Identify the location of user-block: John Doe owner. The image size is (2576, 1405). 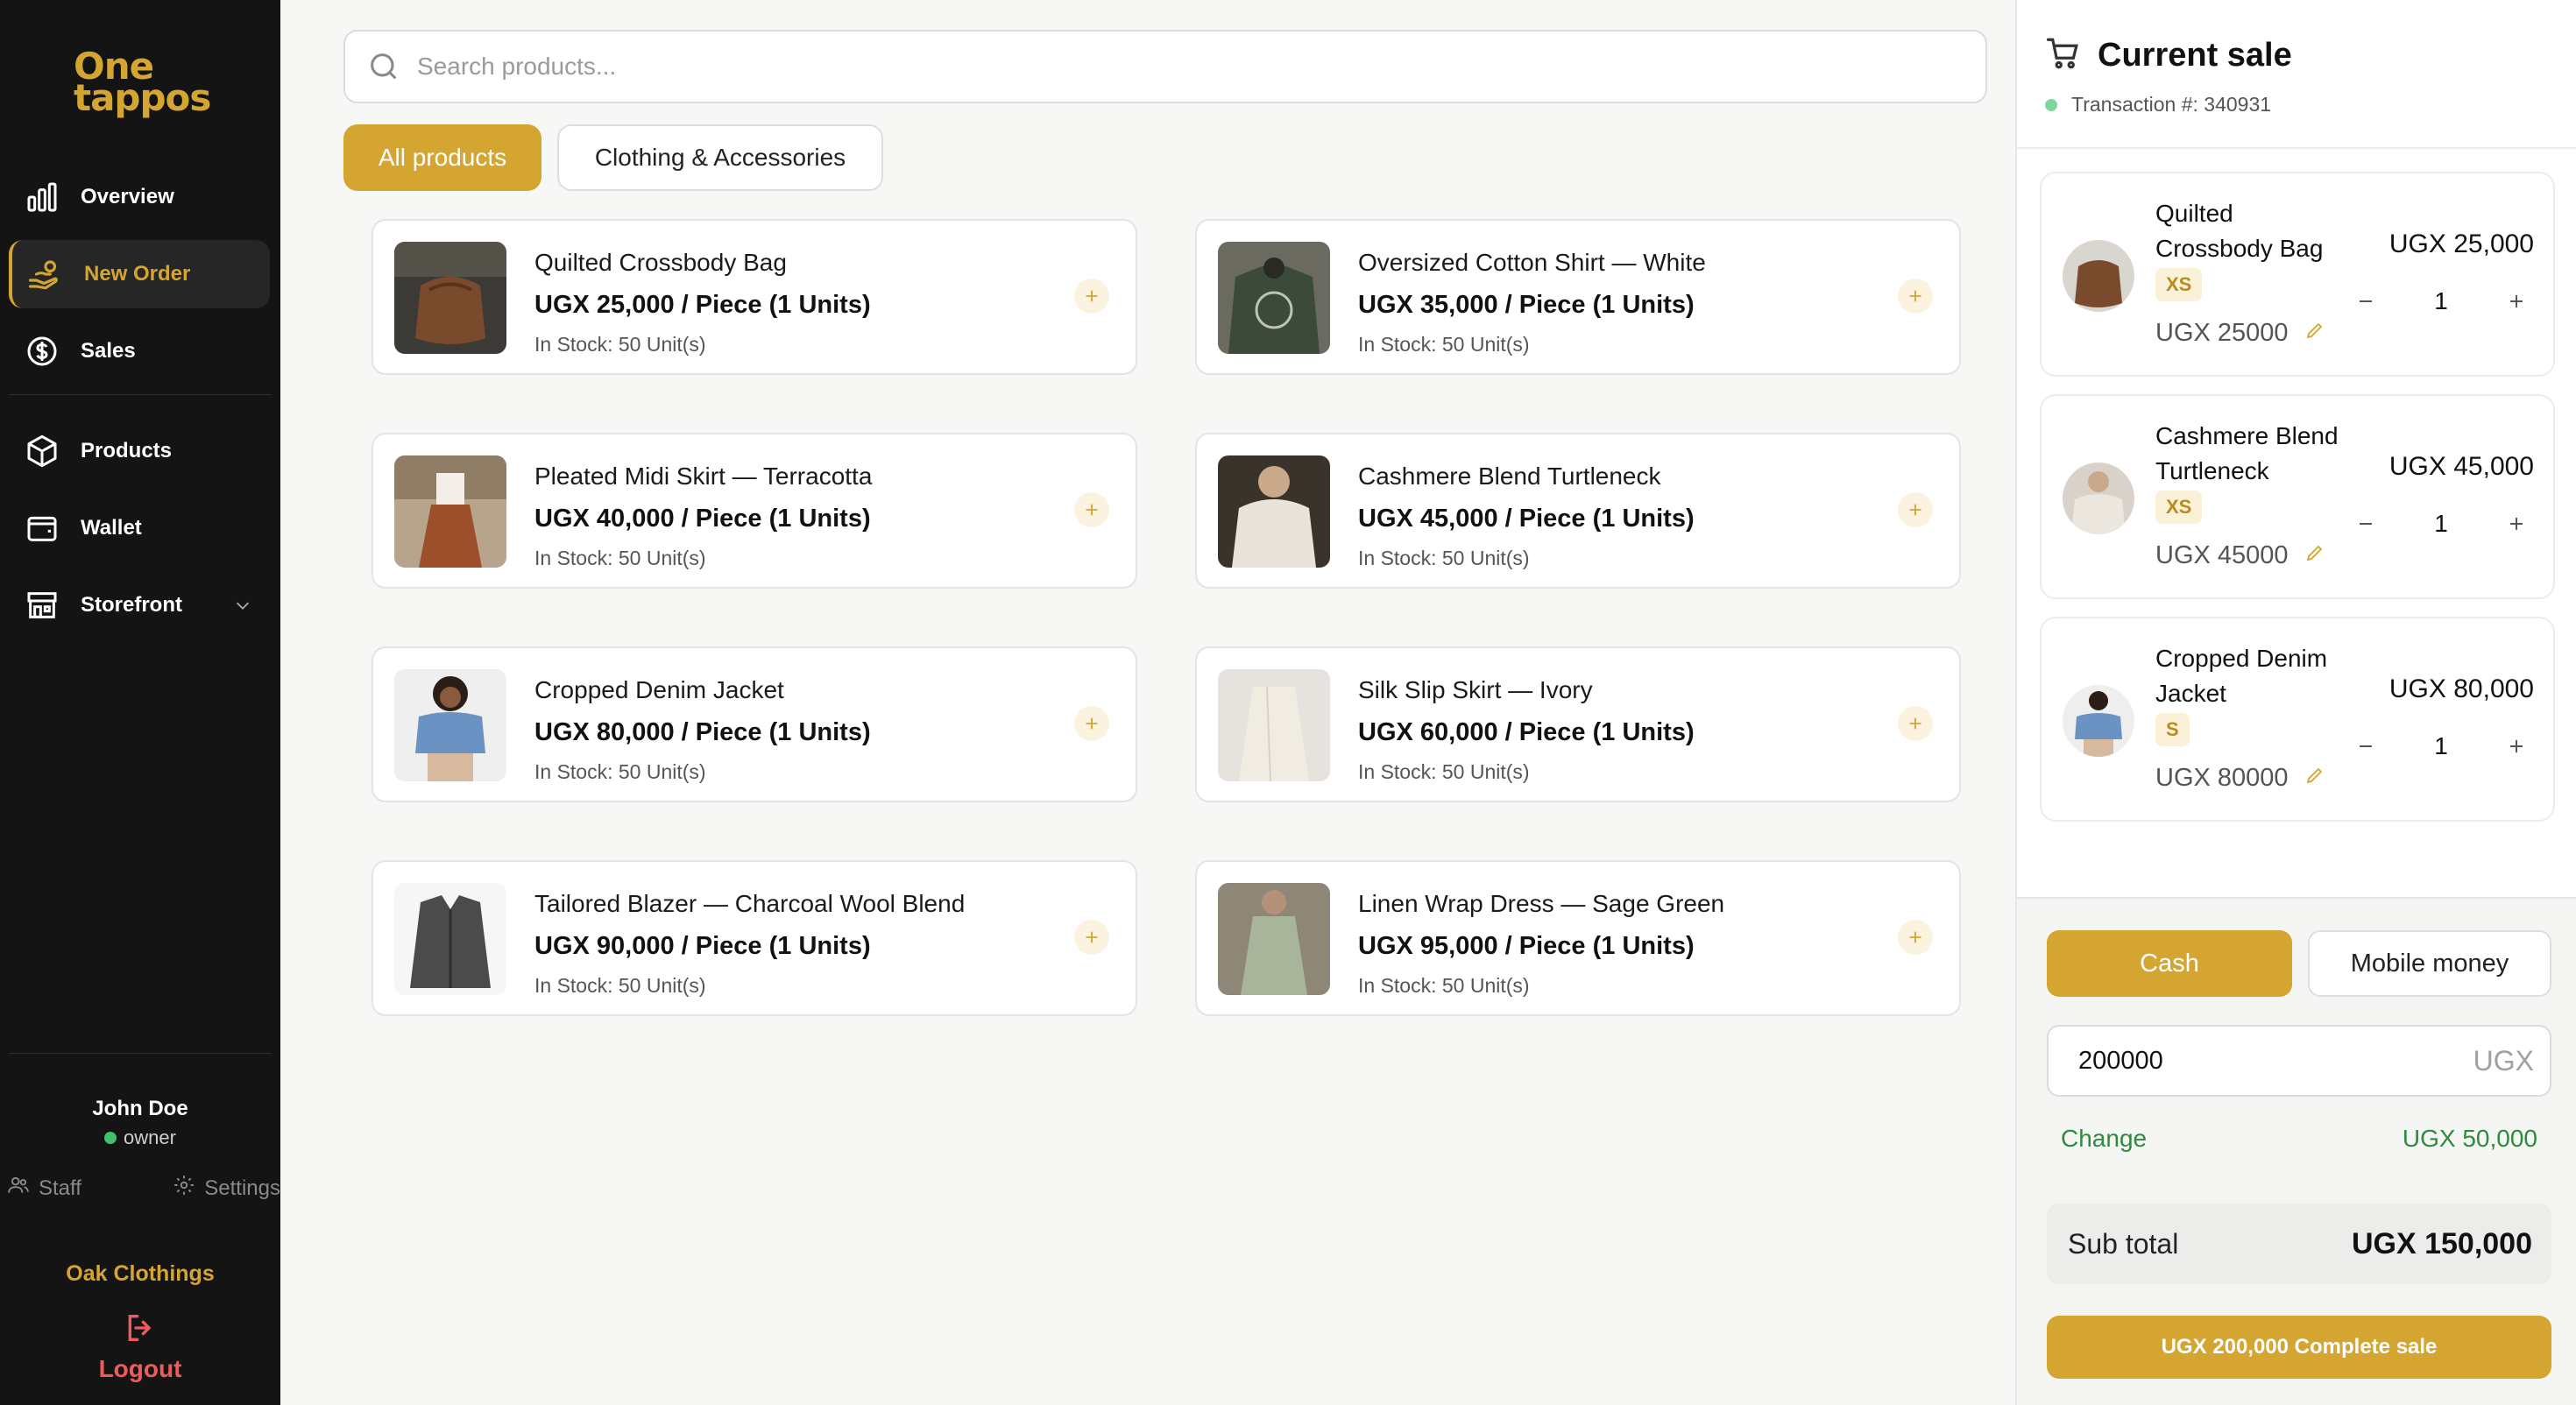
(140, 1123).